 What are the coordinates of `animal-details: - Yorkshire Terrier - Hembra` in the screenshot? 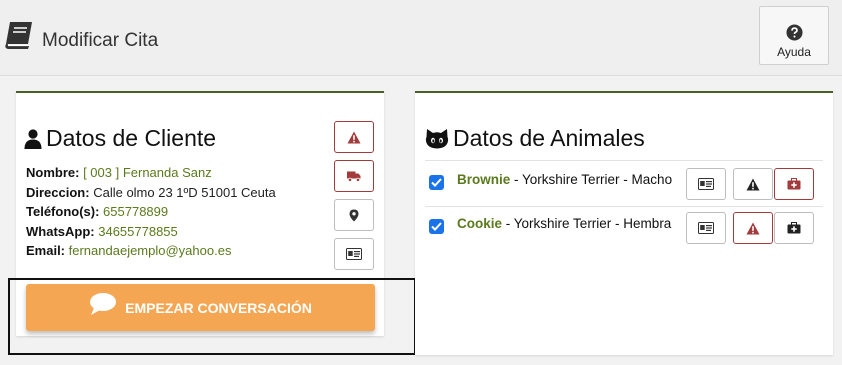 It's located at (587, 223).